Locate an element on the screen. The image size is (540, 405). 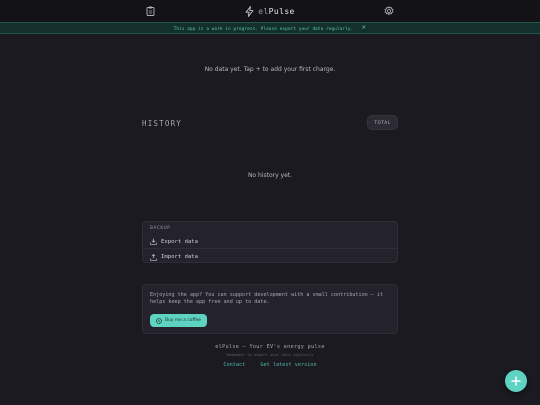
footer-links: Contact · Get latest version is located at coordinates (270, 365).